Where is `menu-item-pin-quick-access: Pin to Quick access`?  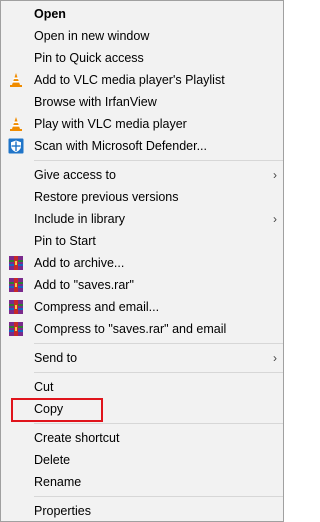
menu-item-pin-quick-access: Pin to Quick access is located at coordinates (142, 58).